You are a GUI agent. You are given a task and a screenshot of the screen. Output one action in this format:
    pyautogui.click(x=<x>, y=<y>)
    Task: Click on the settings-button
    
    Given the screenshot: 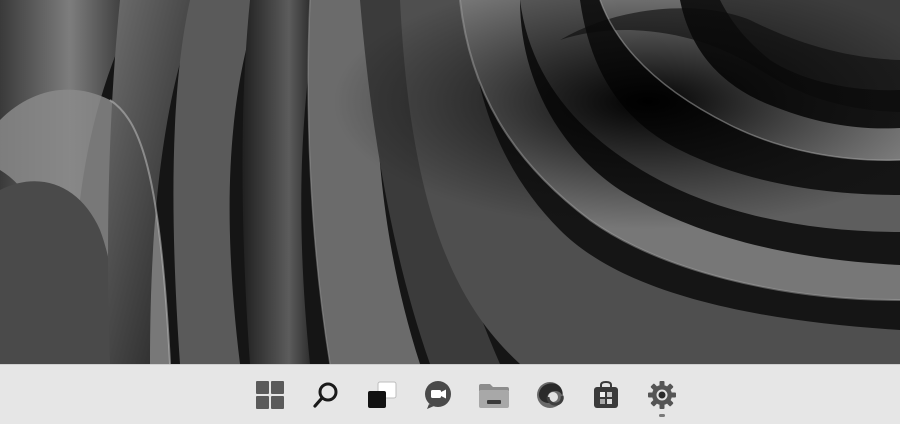 What is the action you would take?
    pyautogui.click(x=662, y=395)
    